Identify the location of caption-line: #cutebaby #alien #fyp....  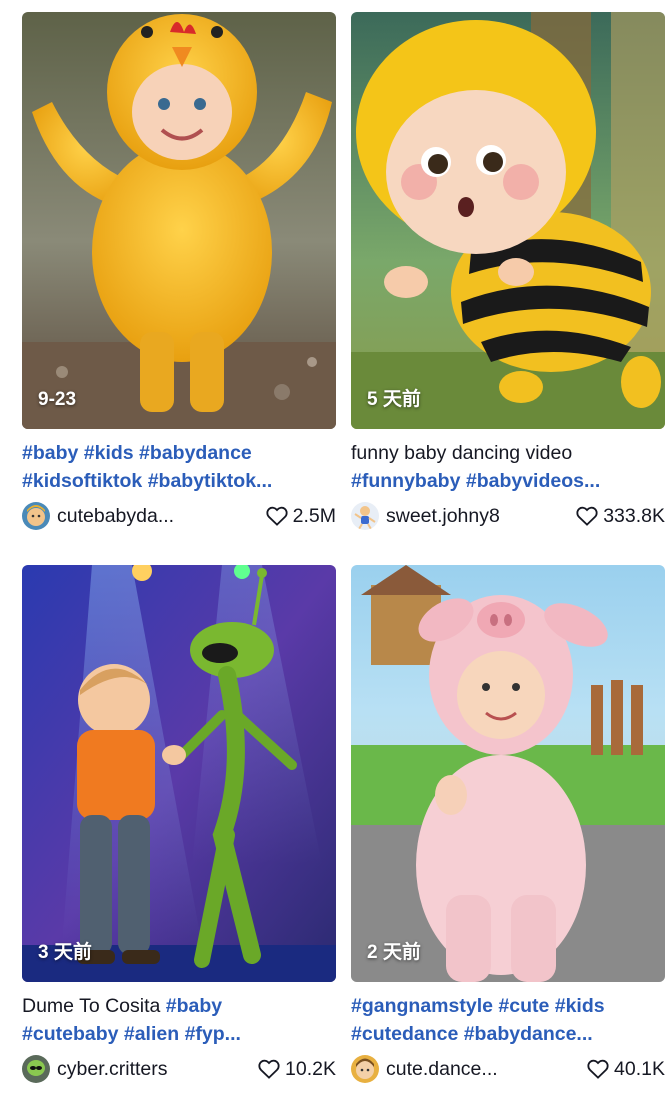
(179, 1034).